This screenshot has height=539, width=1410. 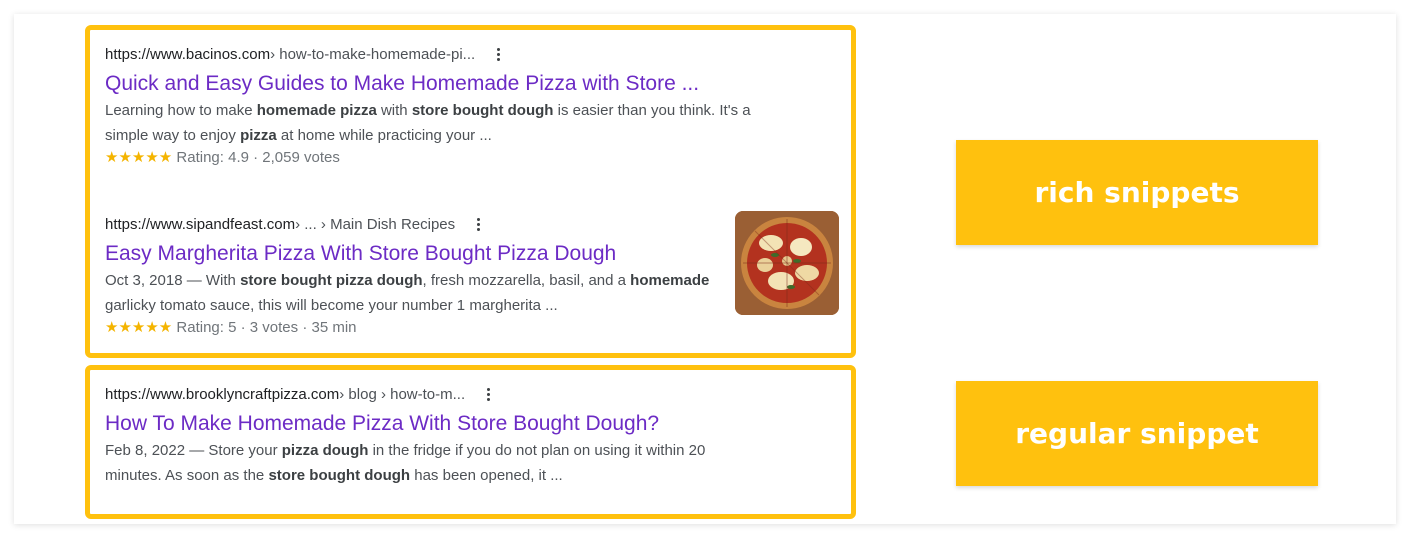 I want to click on rich-snippets-label: rich snippets, so click(x=1137, y=192).